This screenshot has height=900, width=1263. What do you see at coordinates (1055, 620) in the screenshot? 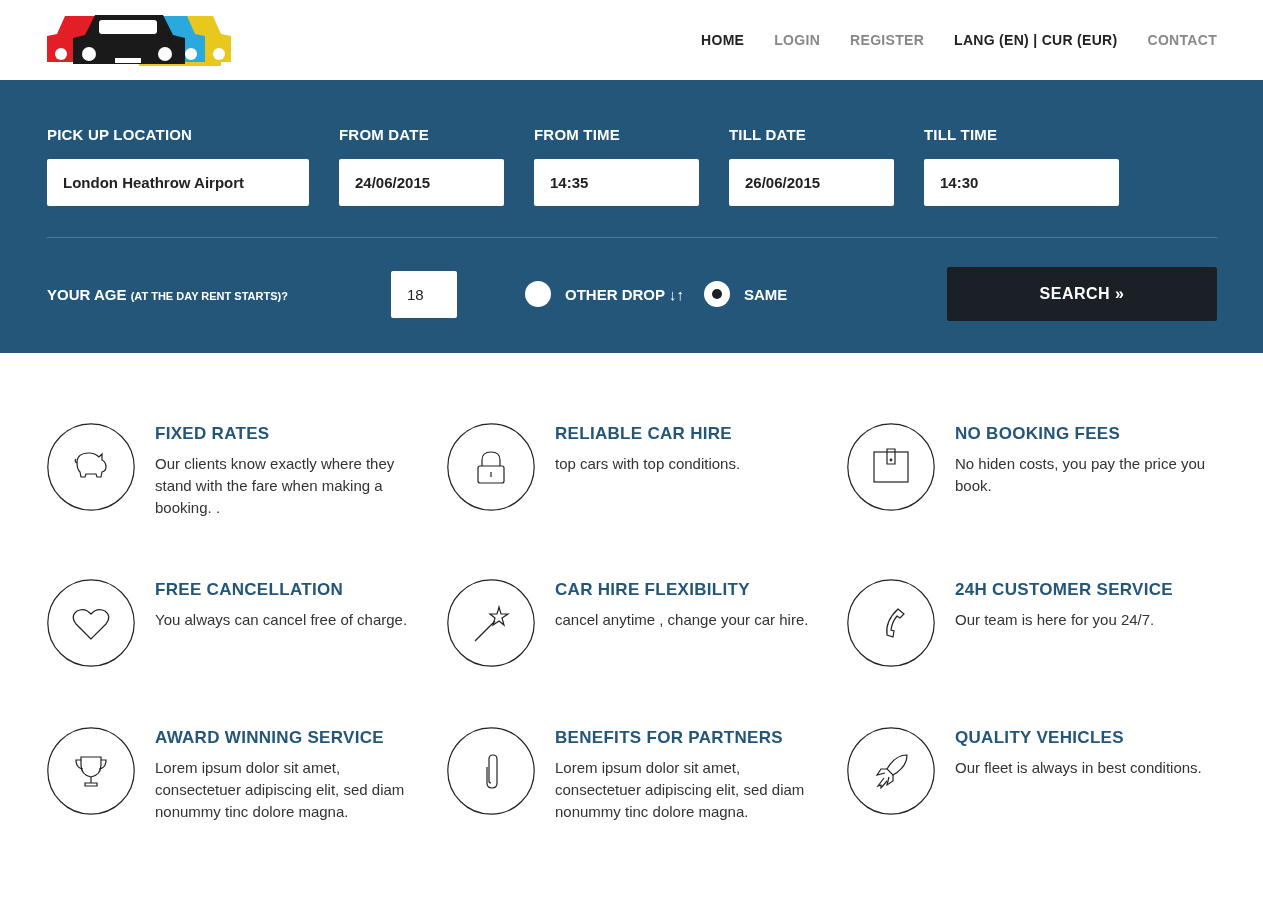
I see `feature-text: Our team is here for you 24/7.` at bounding box center [1055, 620].